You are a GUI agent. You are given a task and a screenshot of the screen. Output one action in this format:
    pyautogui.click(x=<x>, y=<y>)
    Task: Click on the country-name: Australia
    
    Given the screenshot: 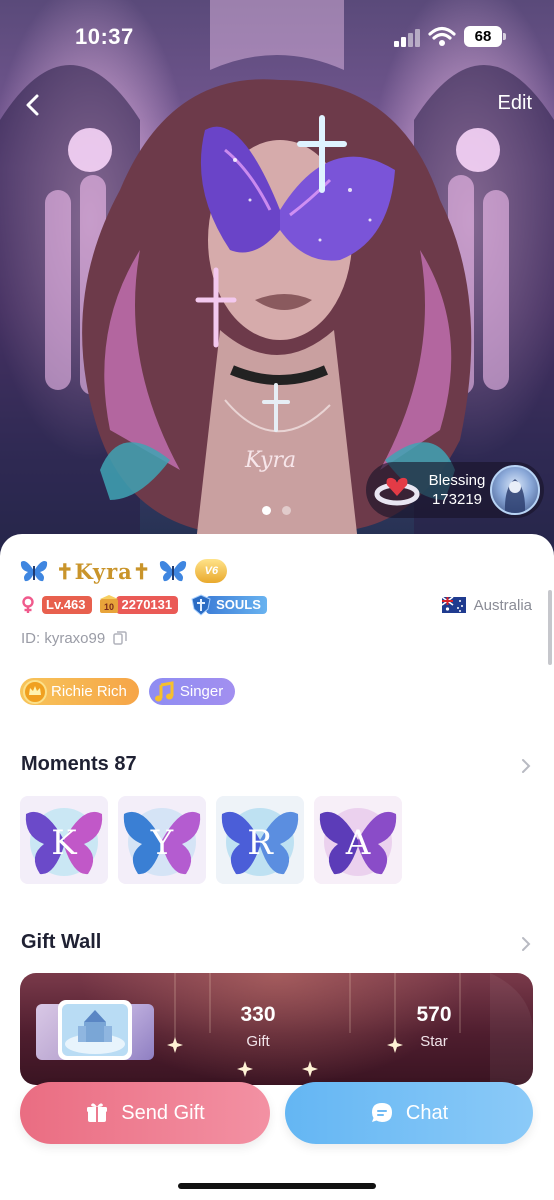 What is the action you would take?
    pyautogui.click(x=502, y=605)
    